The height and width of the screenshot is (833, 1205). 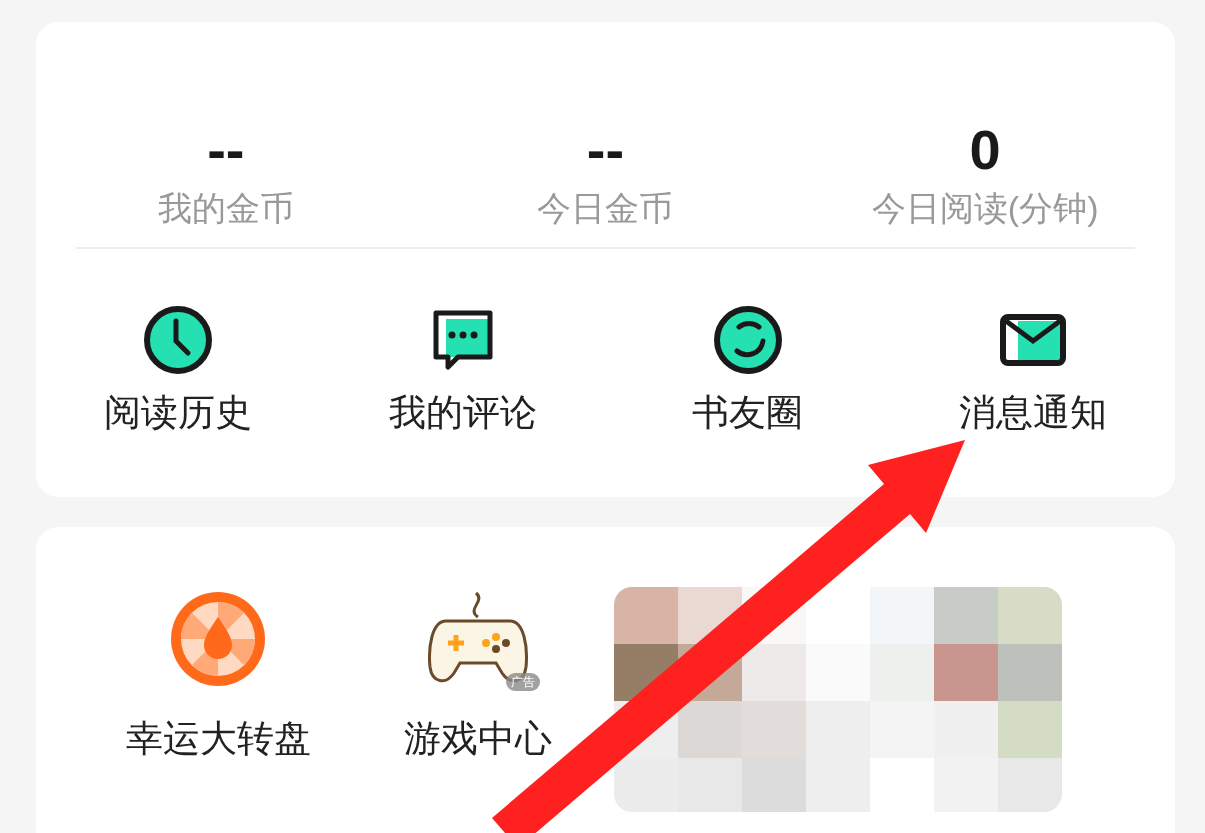 What do you see at coordinates (463, 413) in the screenshot?
I see `shortcut-label: 我的评论` at bounding box center [463, 413].